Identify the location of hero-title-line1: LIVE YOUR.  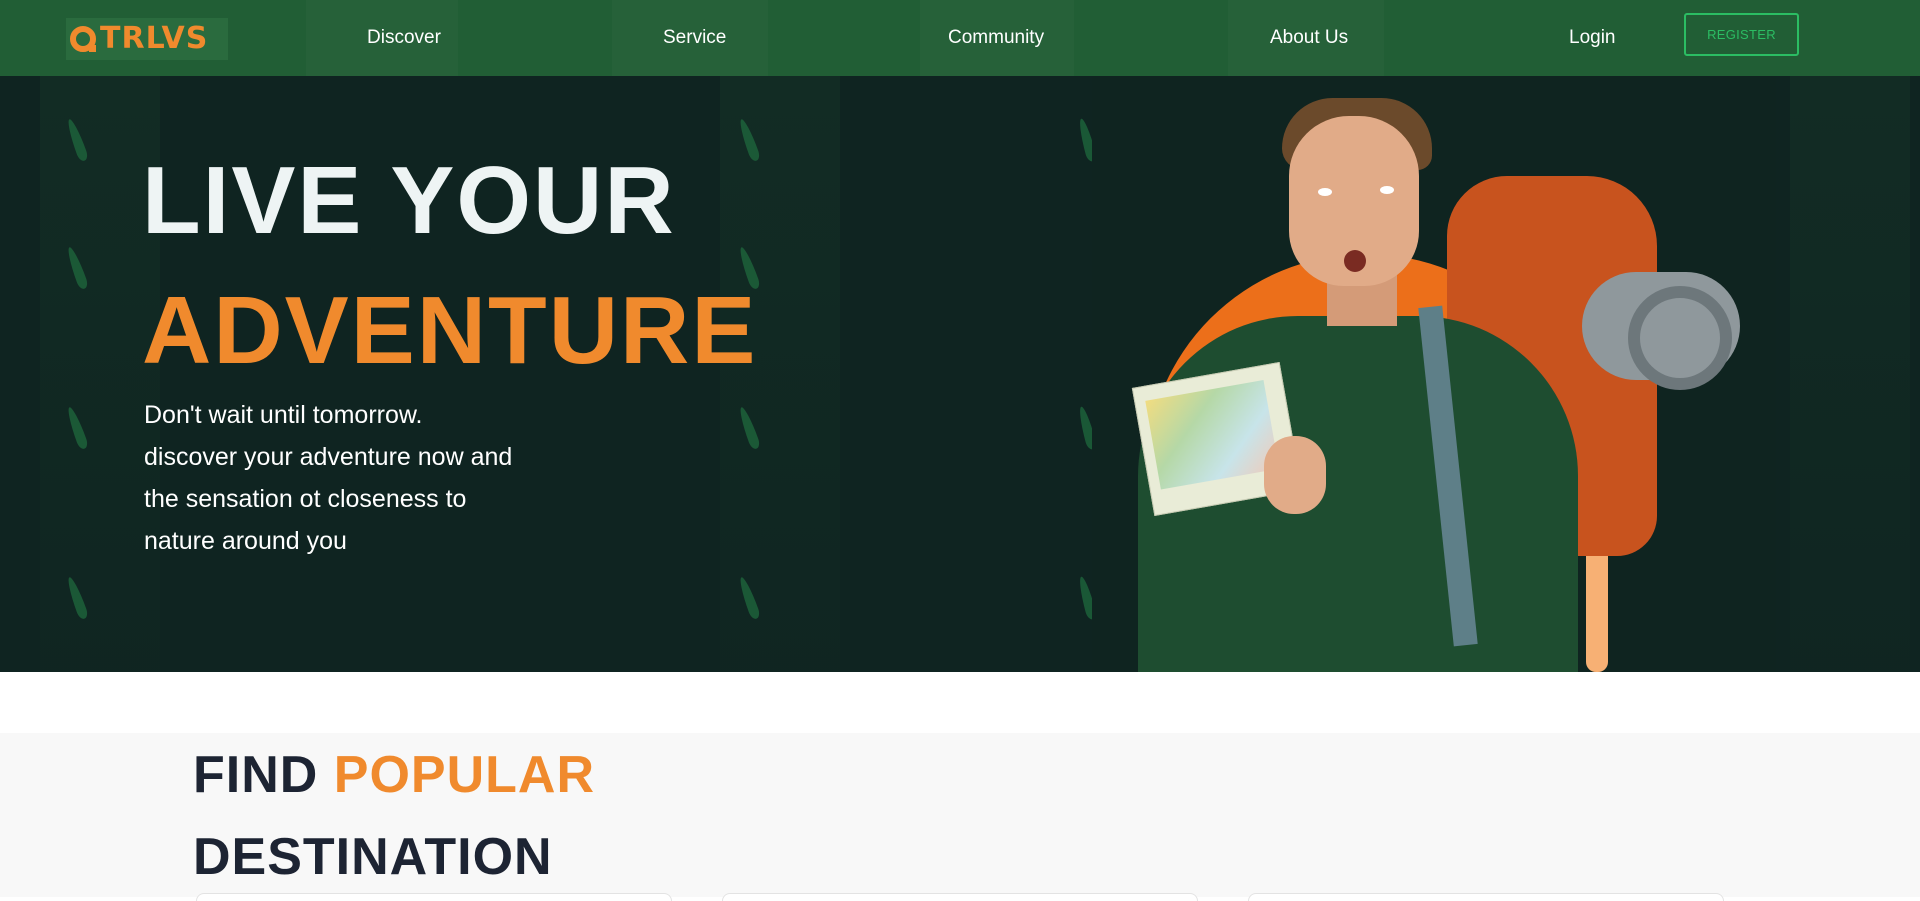
(409, 200).